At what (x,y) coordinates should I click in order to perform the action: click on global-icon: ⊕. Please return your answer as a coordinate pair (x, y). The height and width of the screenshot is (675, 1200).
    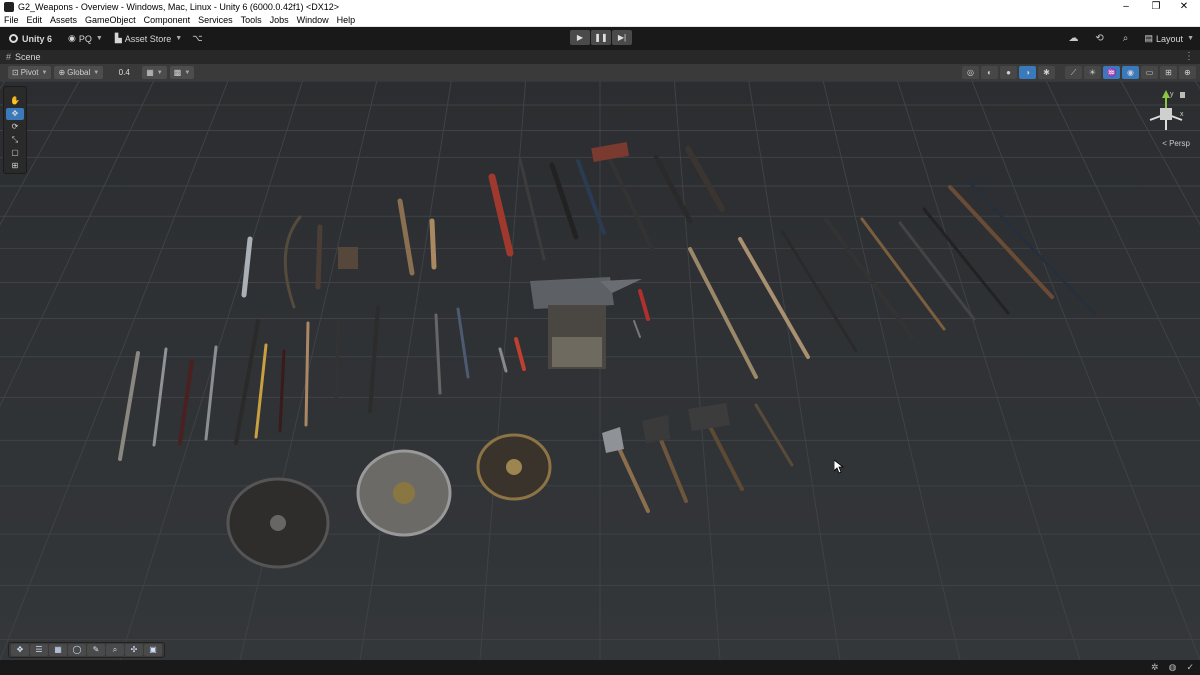
    Looking at the image, I should click on (62, 72).